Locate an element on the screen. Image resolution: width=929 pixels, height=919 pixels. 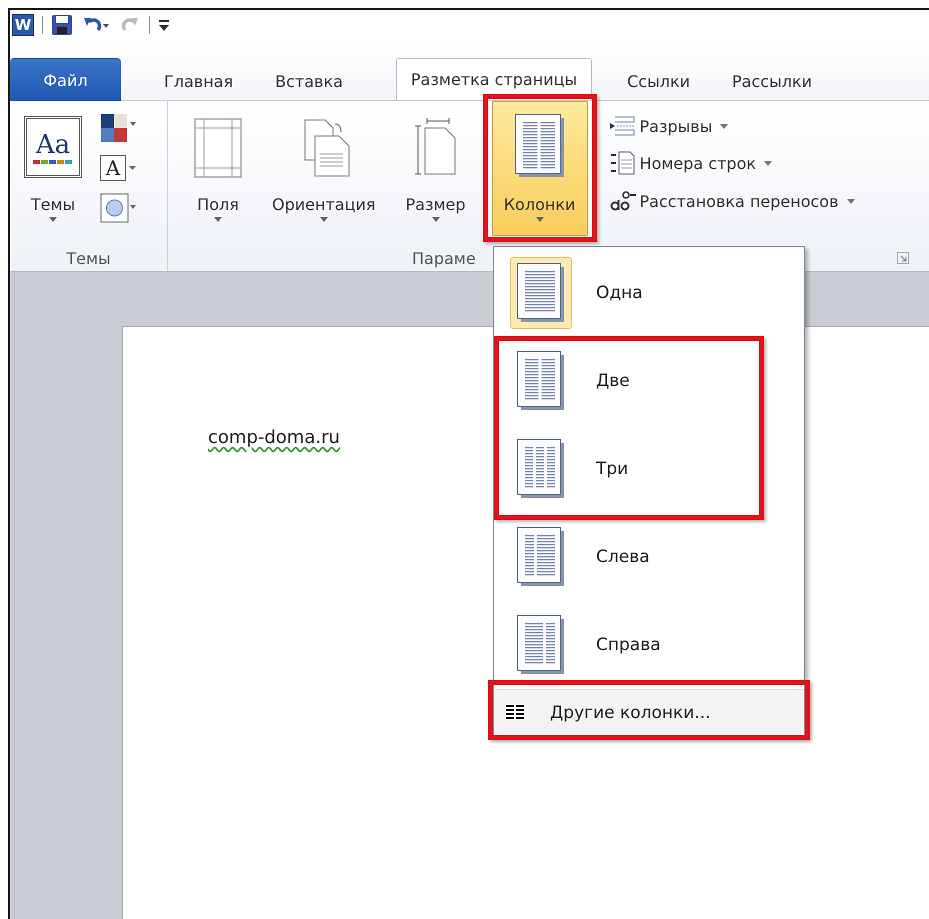
menu-item: Слева is located at coordinates (625, 557).